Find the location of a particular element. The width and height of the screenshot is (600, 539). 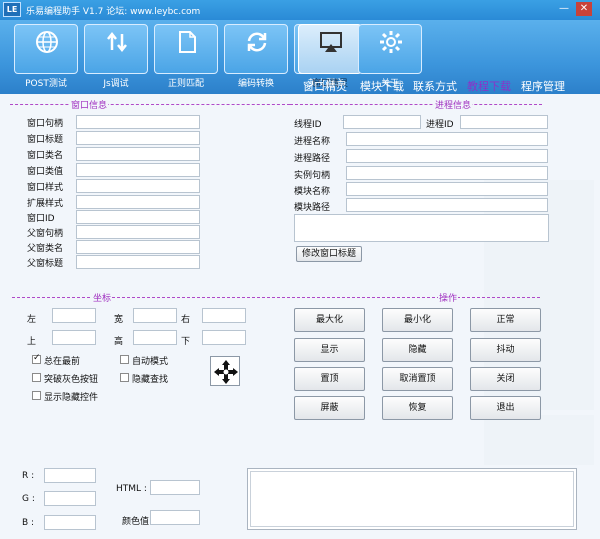

globe-icon is located at coordinates (47, 42).